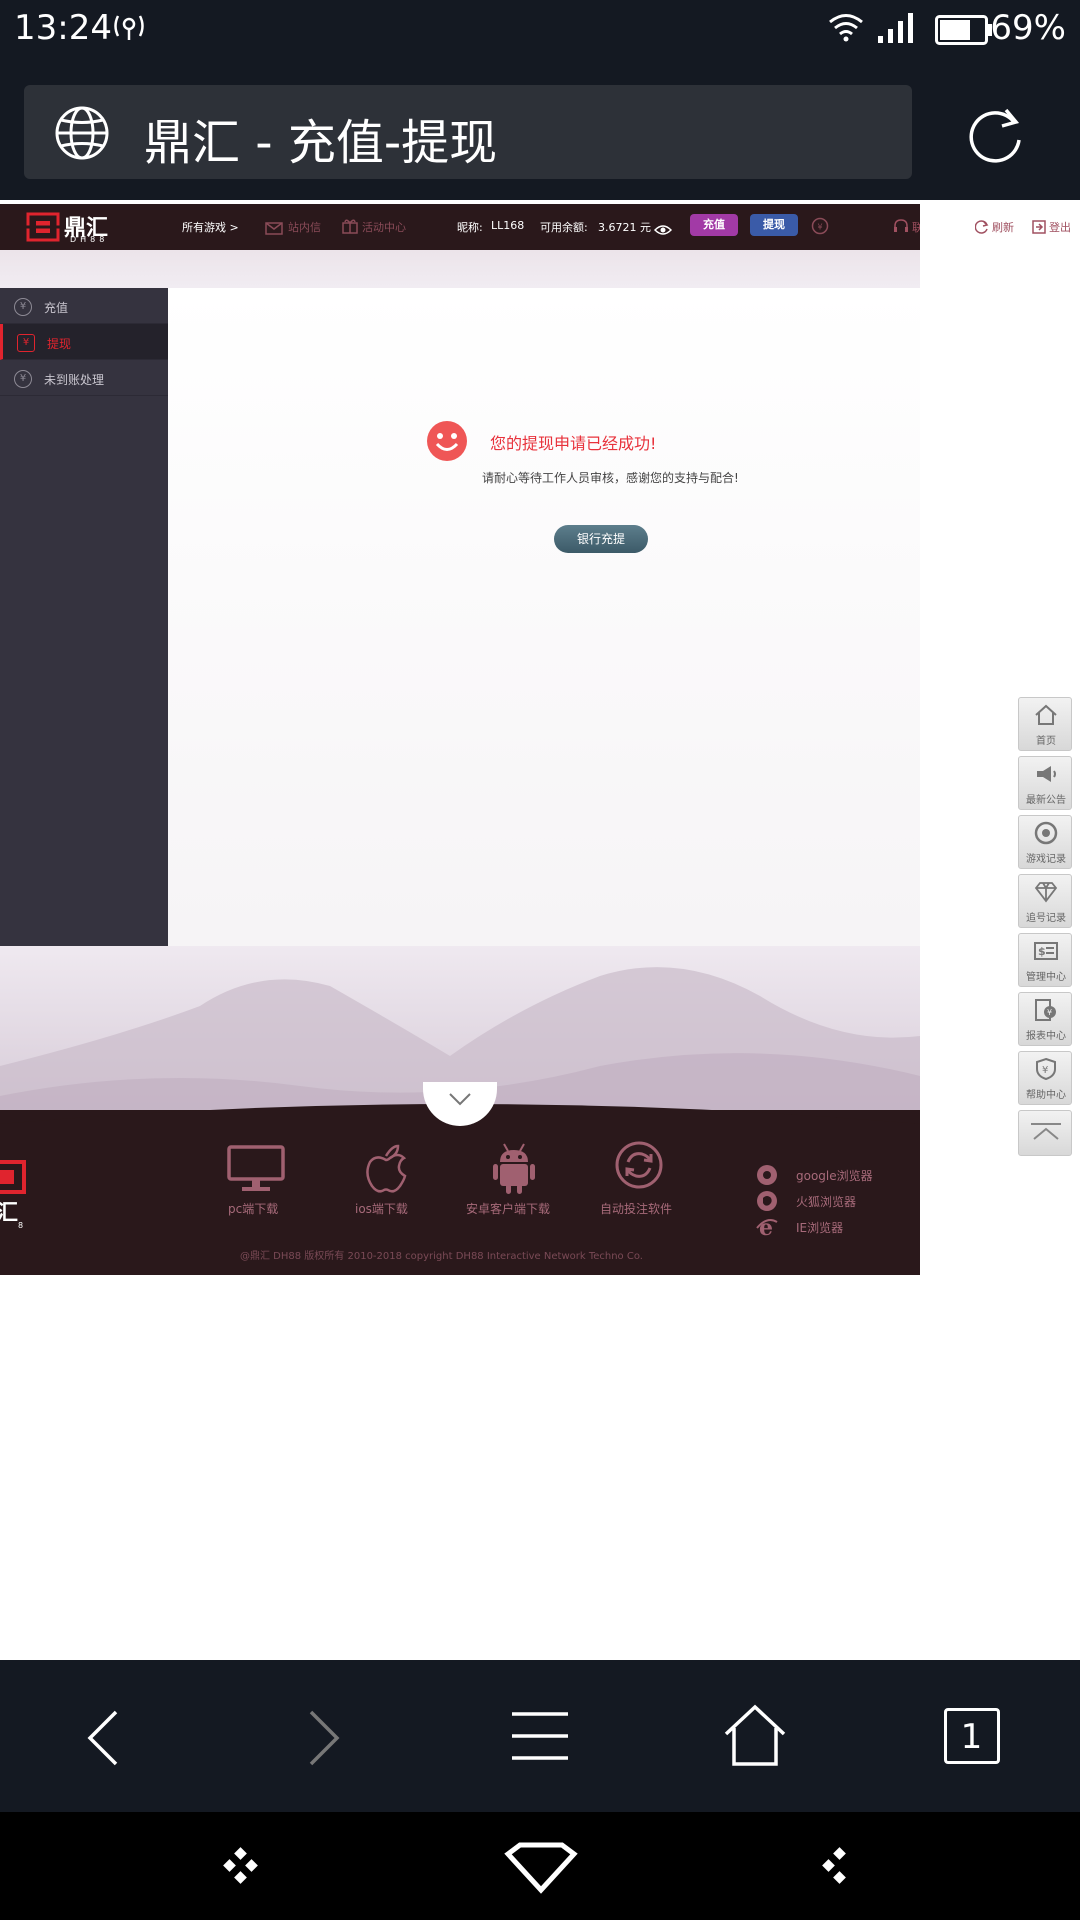  Describe the element at coordinates (129, 29) in the screenshot. I see `hotspot-icon` at that location.